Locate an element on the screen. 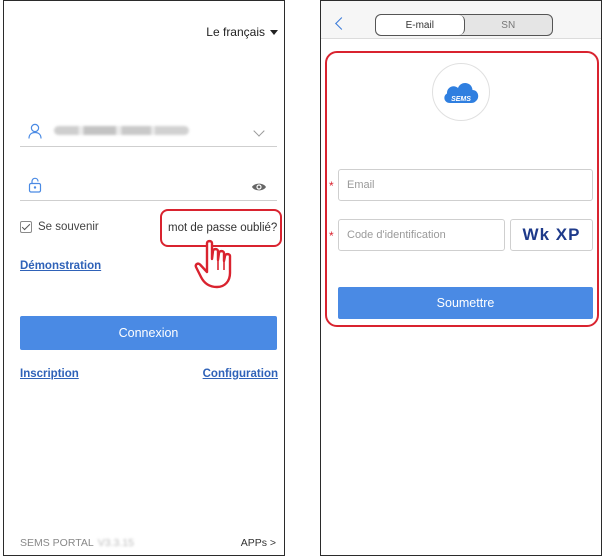 This screenshot has width=602, height=556. method-segmented-control: E-mail SN is located at coordinates (464, 25).